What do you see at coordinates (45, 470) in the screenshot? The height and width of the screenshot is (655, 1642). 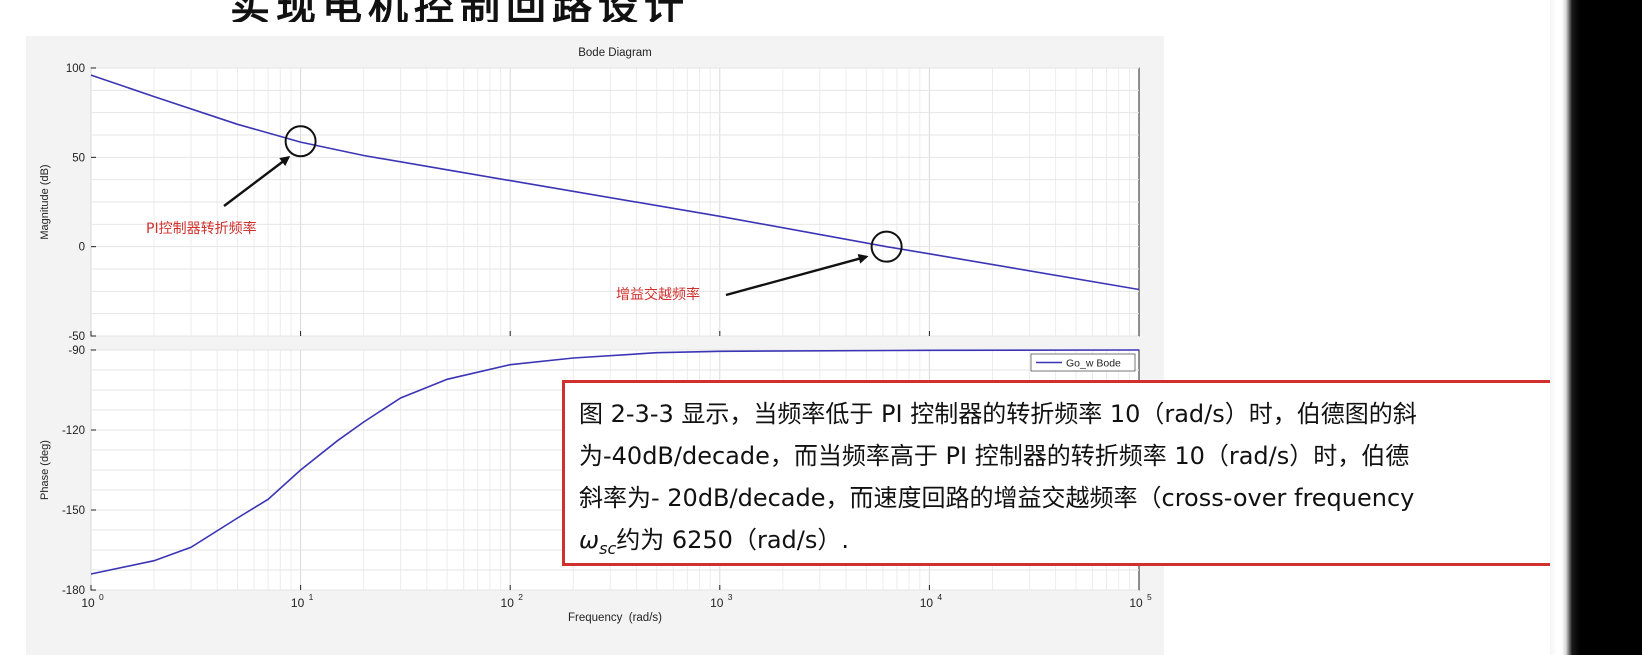 I see `phase-y-axis-label: Phase (deg)` at bounding box center [45, 470].